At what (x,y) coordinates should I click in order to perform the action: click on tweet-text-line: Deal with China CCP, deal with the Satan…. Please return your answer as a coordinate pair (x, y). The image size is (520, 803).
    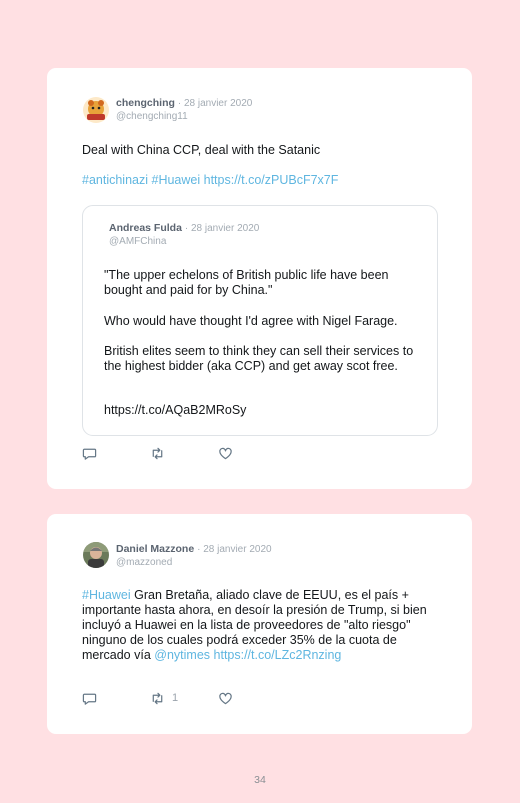
    Looking at the image, I should click on (201, 150).